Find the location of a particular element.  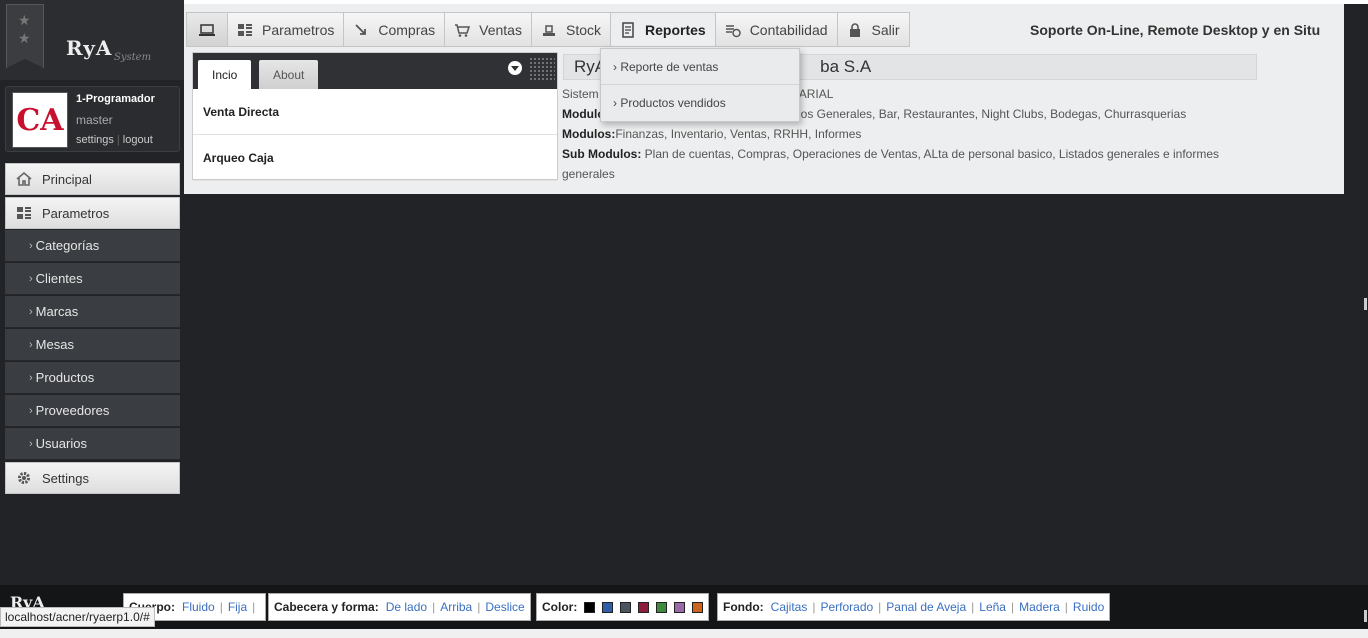

color-swatch-blue is located at coordinates (608, 607).